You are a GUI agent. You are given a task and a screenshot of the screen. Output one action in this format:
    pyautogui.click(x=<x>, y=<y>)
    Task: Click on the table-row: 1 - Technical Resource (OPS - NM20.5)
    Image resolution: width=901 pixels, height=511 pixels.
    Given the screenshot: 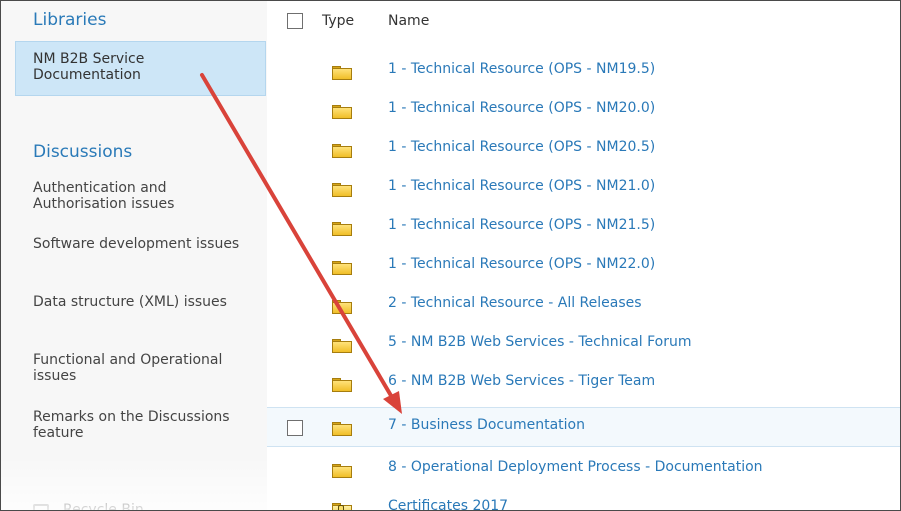 What is the action you would take?
    pyautogui.click(x=583, y=149)
    